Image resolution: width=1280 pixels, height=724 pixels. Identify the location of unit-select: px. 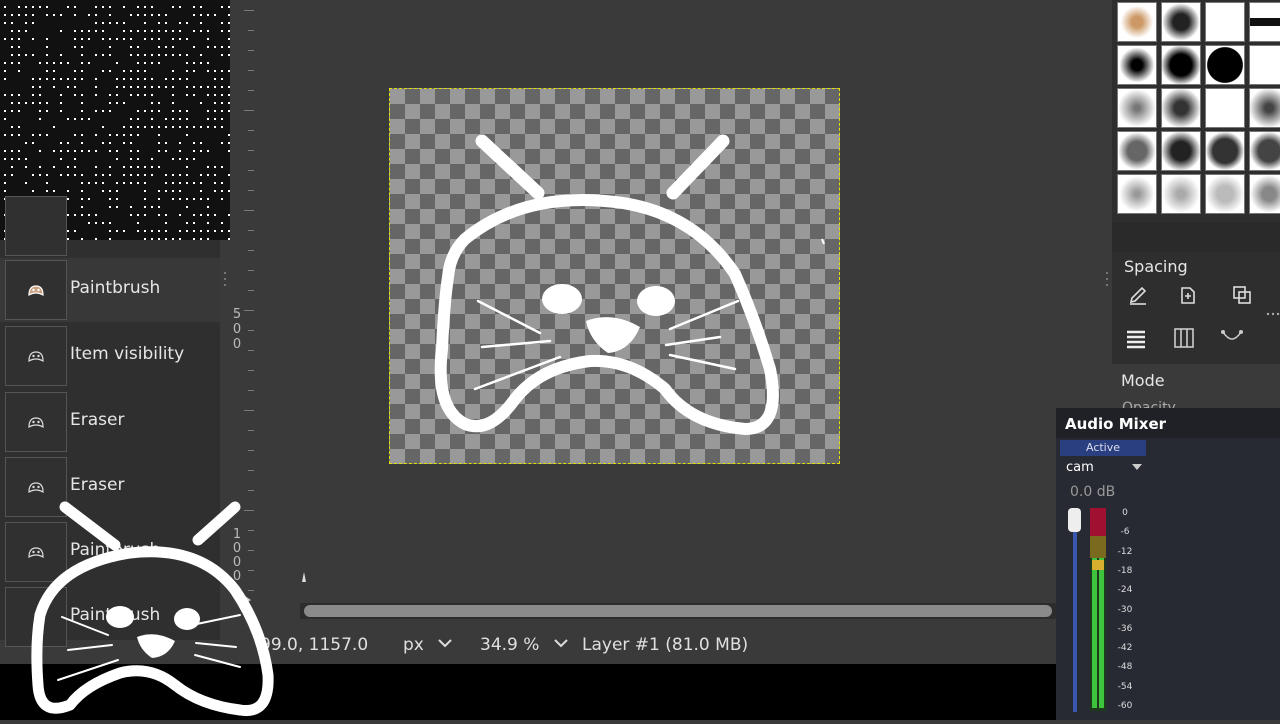
(413, 645).